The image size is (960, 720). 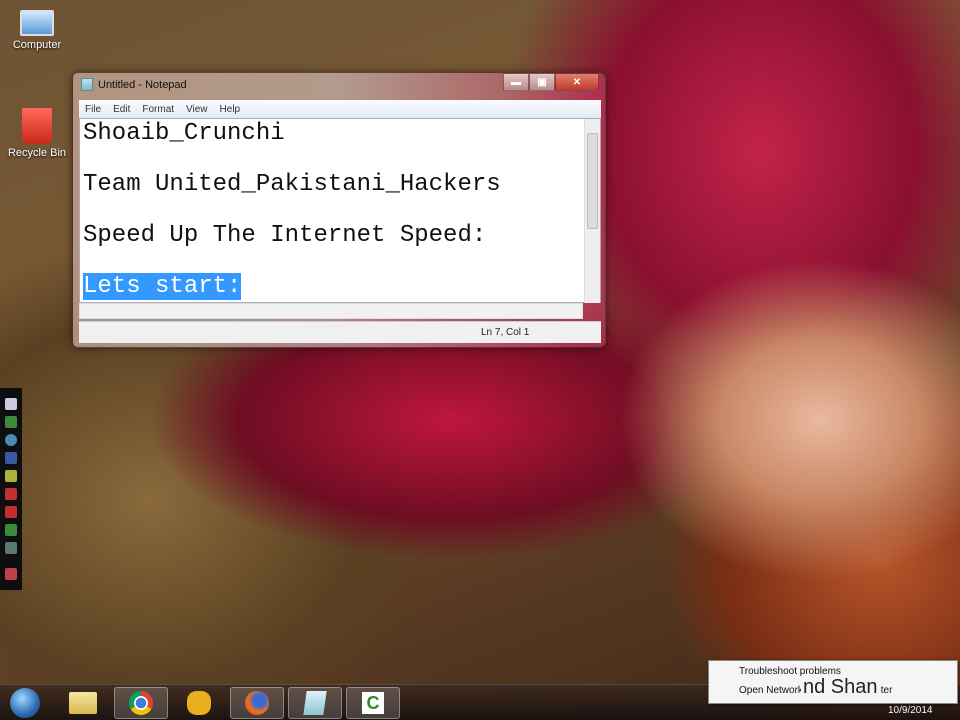 I want to click on folder-icon, so click(x=83, y=703).